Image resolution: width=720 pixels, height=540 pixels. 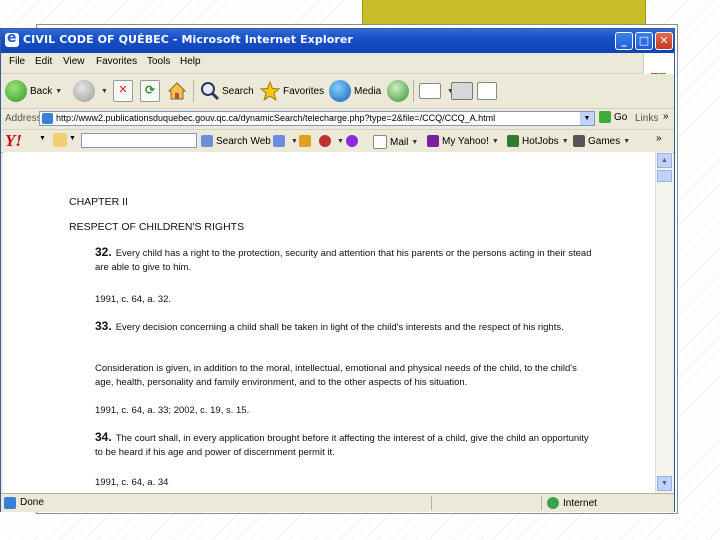 I want to click on edit-button, so click(x=488, y=91).